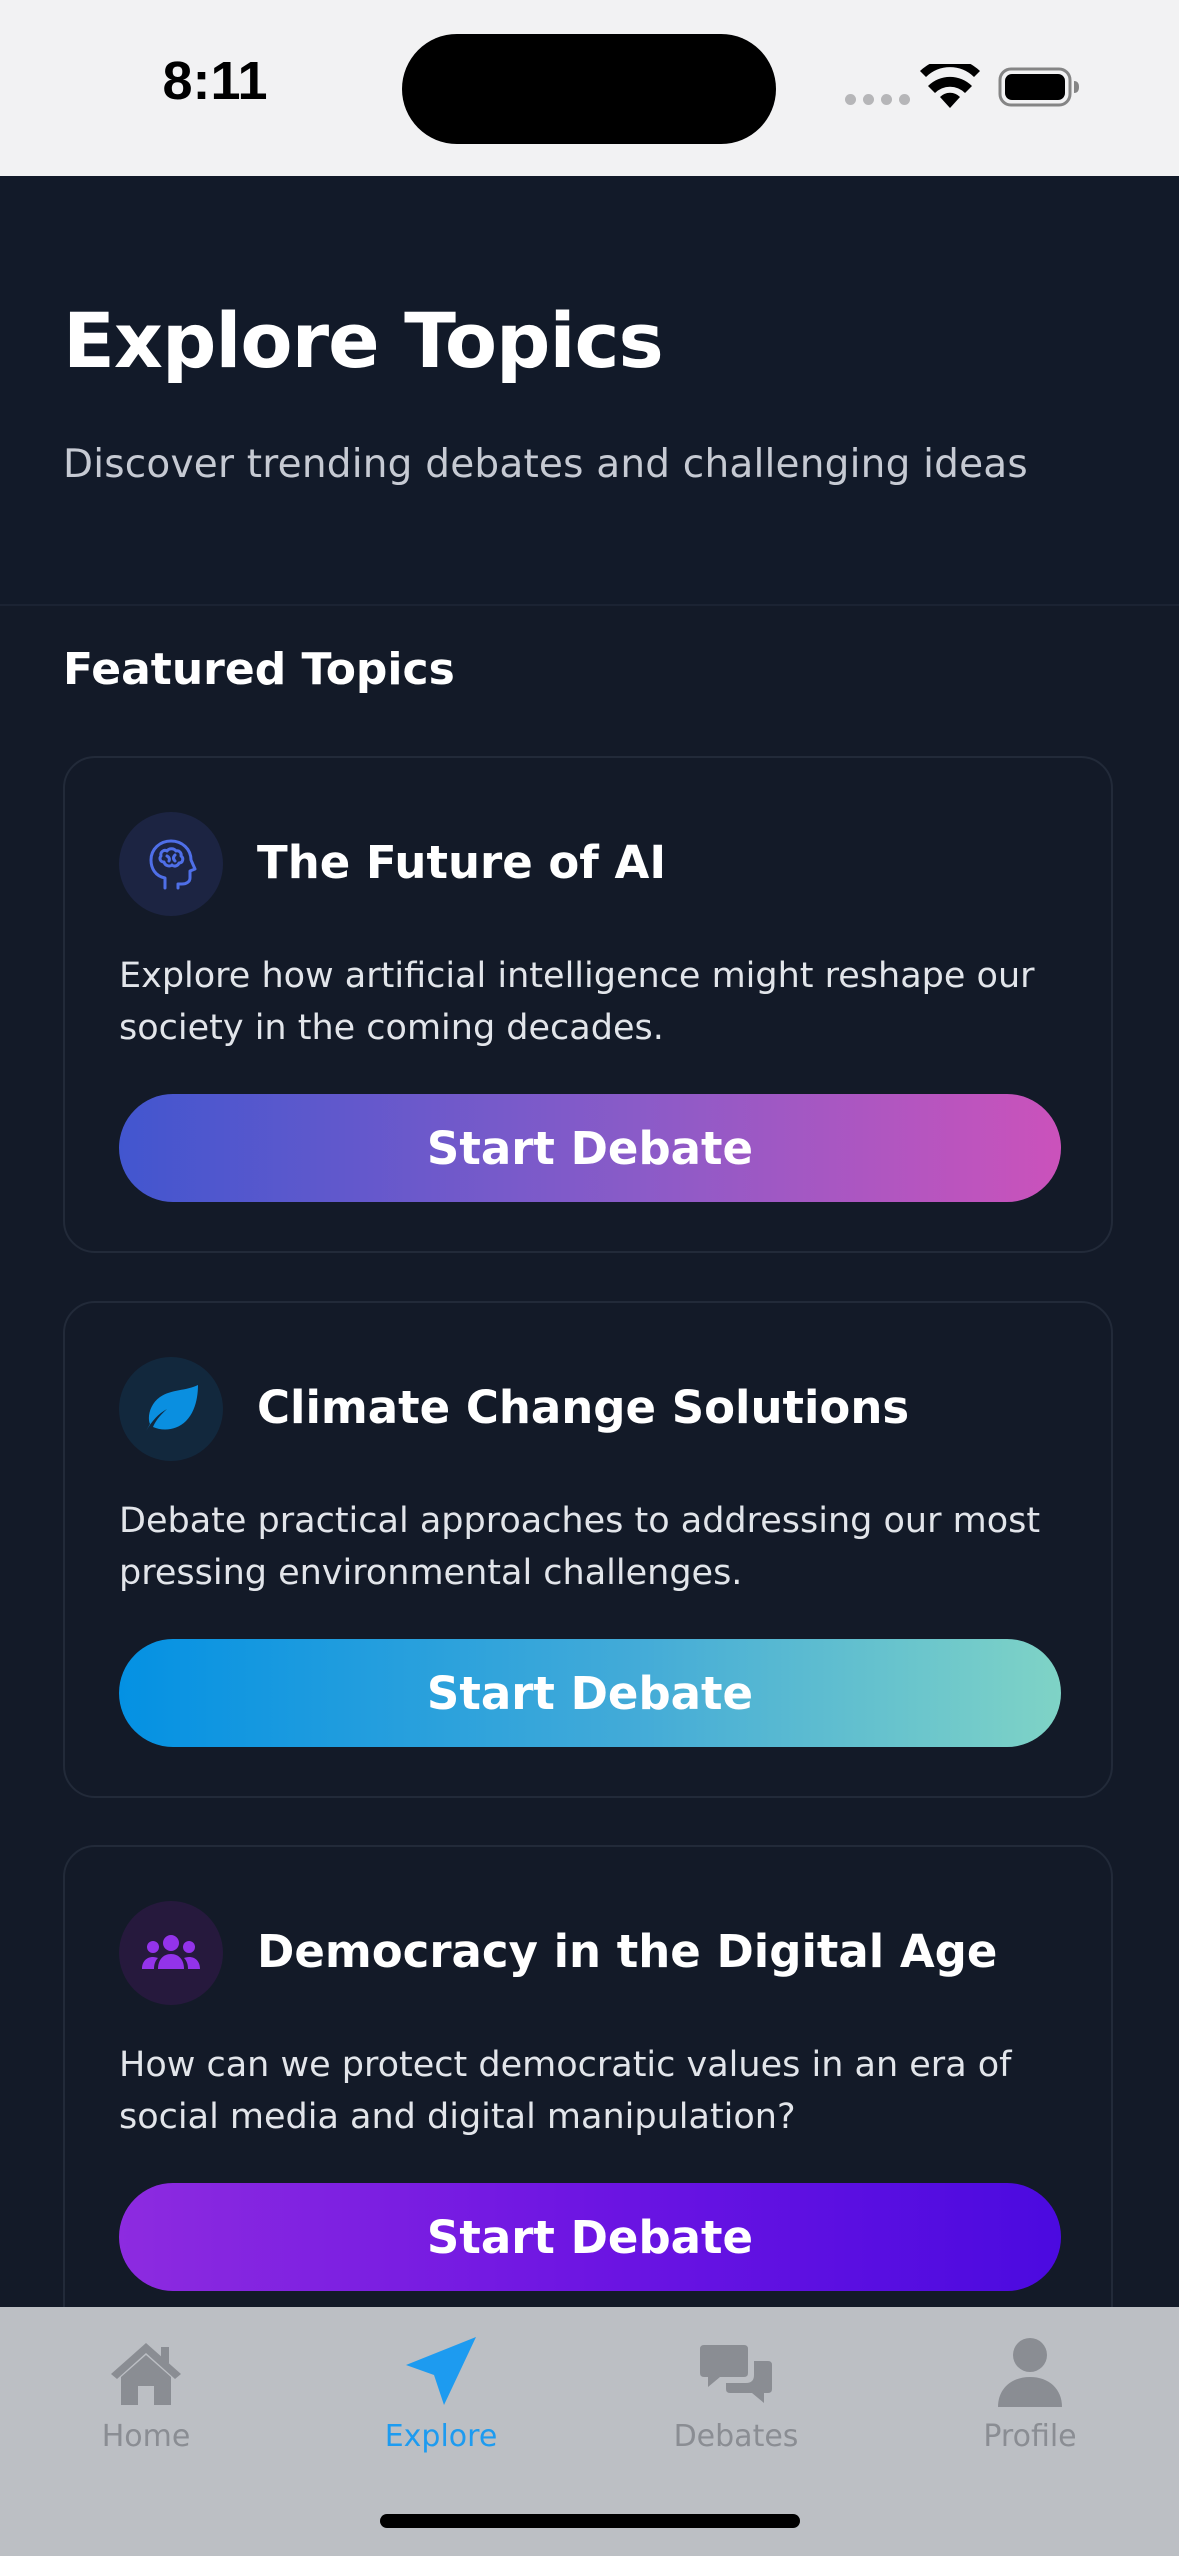  What do you see at coordinates (877, 99) in the screenshot?
I see `cellular-signal-icon` at bounding box center [877, 99].